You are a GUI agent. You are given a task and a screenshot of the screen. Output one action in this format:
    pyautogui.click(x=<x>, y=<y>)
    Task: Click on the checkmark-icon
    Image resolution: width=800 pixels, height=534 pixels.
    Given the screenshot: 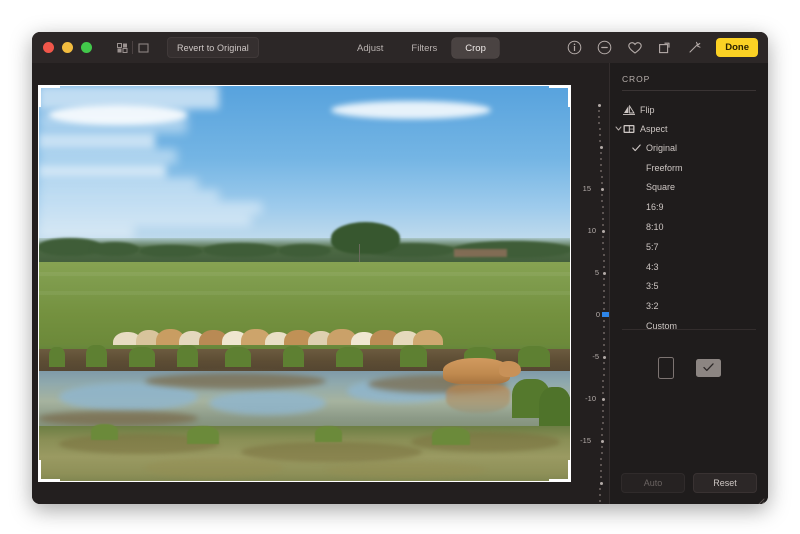 What is the action you would take?
    pyautogui.click(x=636, y=147)
    